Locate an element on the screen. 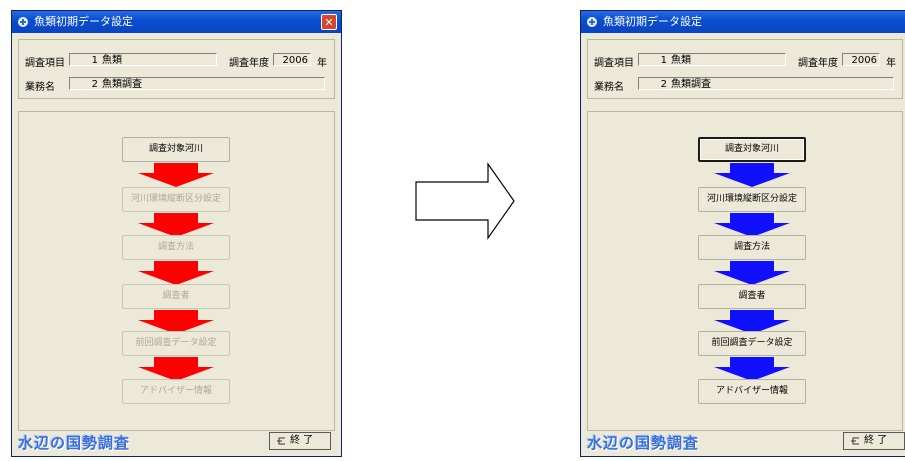  title-bar: 魚類初期データ設定 ✕ is located at coordinates (176, 22).